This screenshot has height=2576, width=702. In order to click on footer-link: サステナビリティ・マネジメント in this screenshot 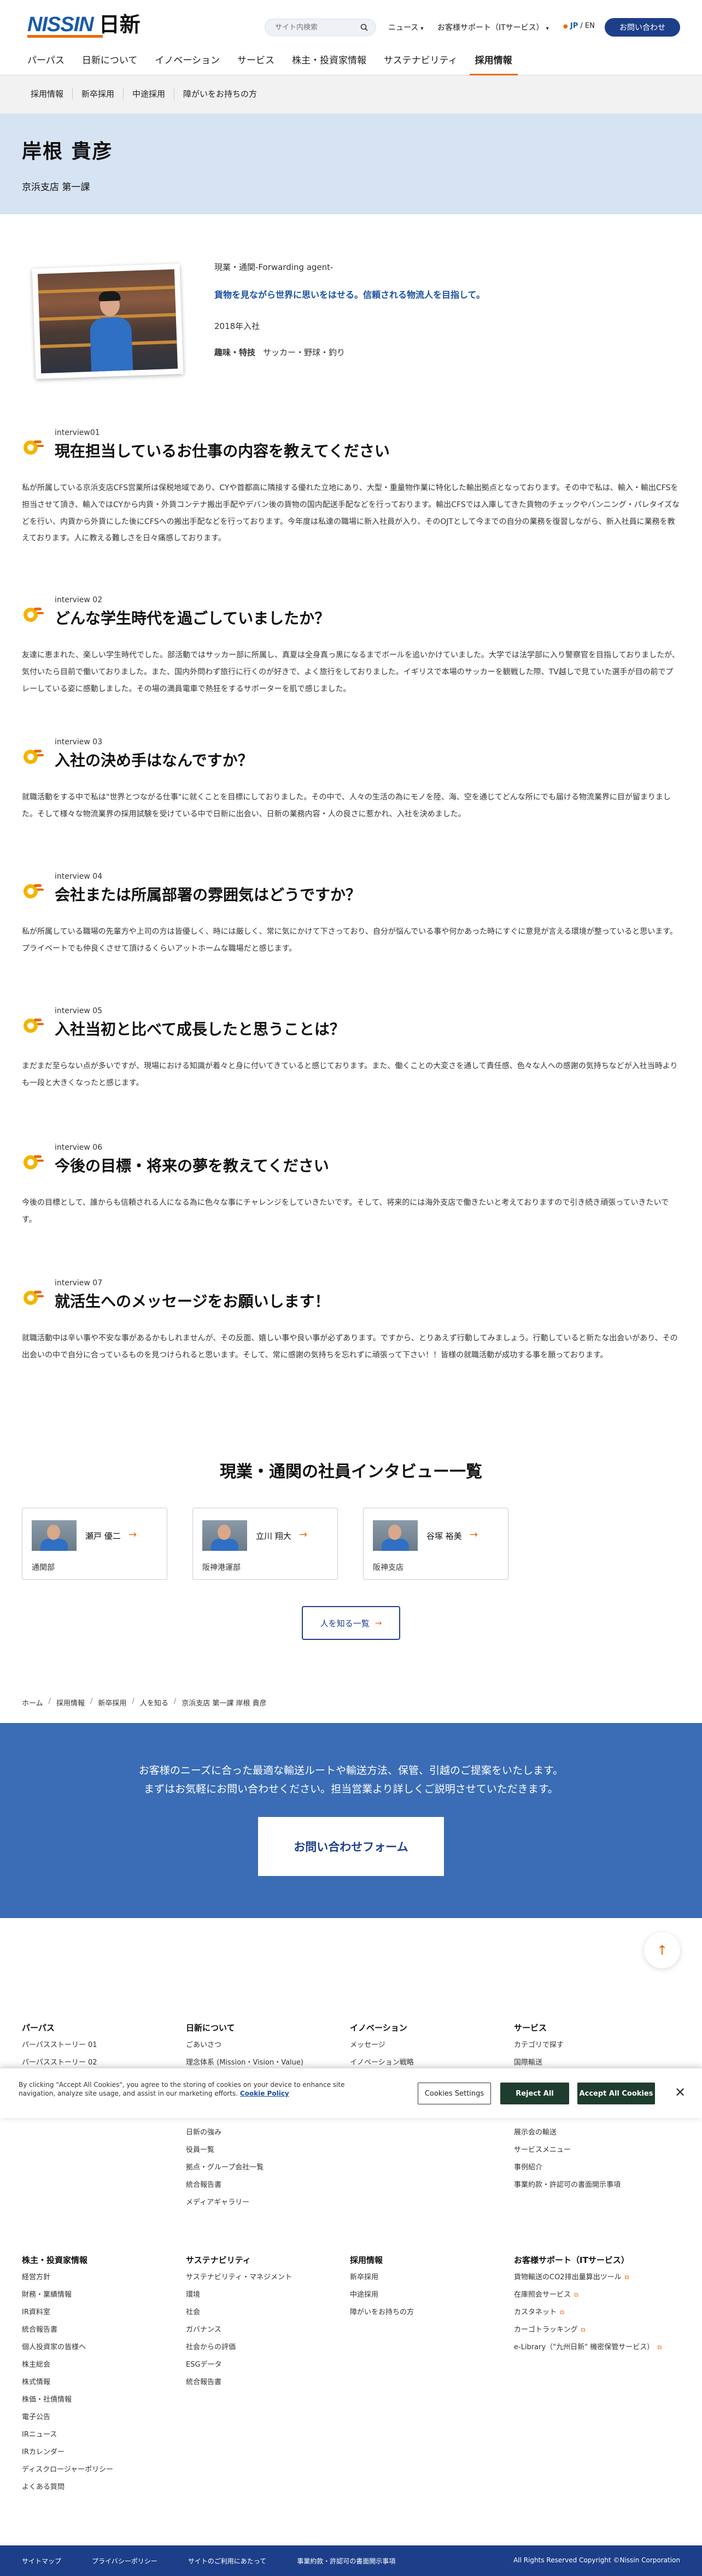, I will do `click(265, 2282)`.